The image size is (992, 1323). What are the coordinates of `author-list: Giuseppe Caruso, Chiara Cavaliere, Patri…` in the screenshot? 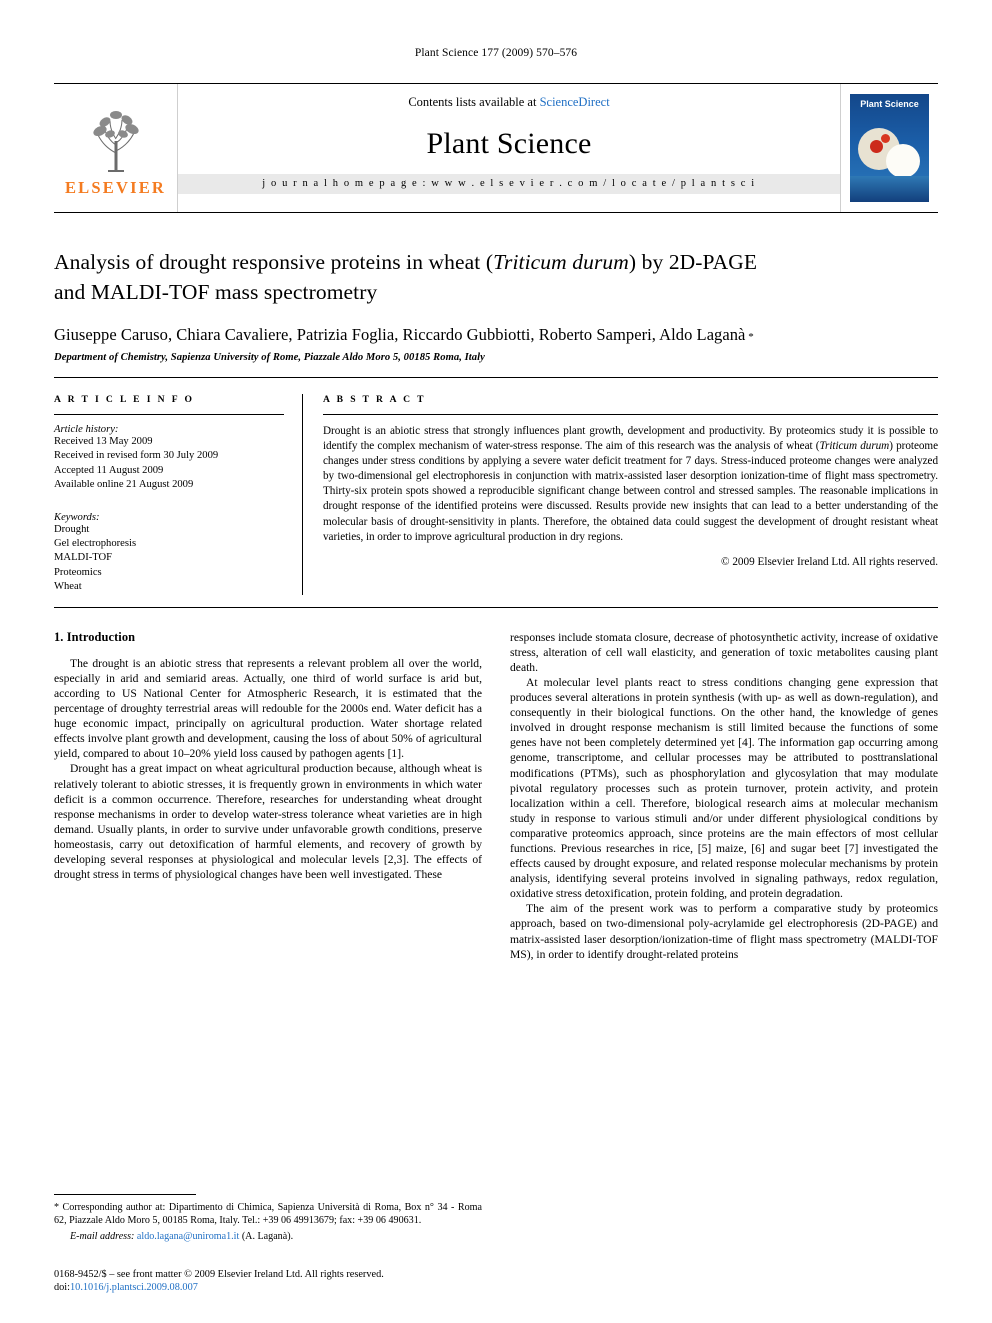 It's located at (496, 335).